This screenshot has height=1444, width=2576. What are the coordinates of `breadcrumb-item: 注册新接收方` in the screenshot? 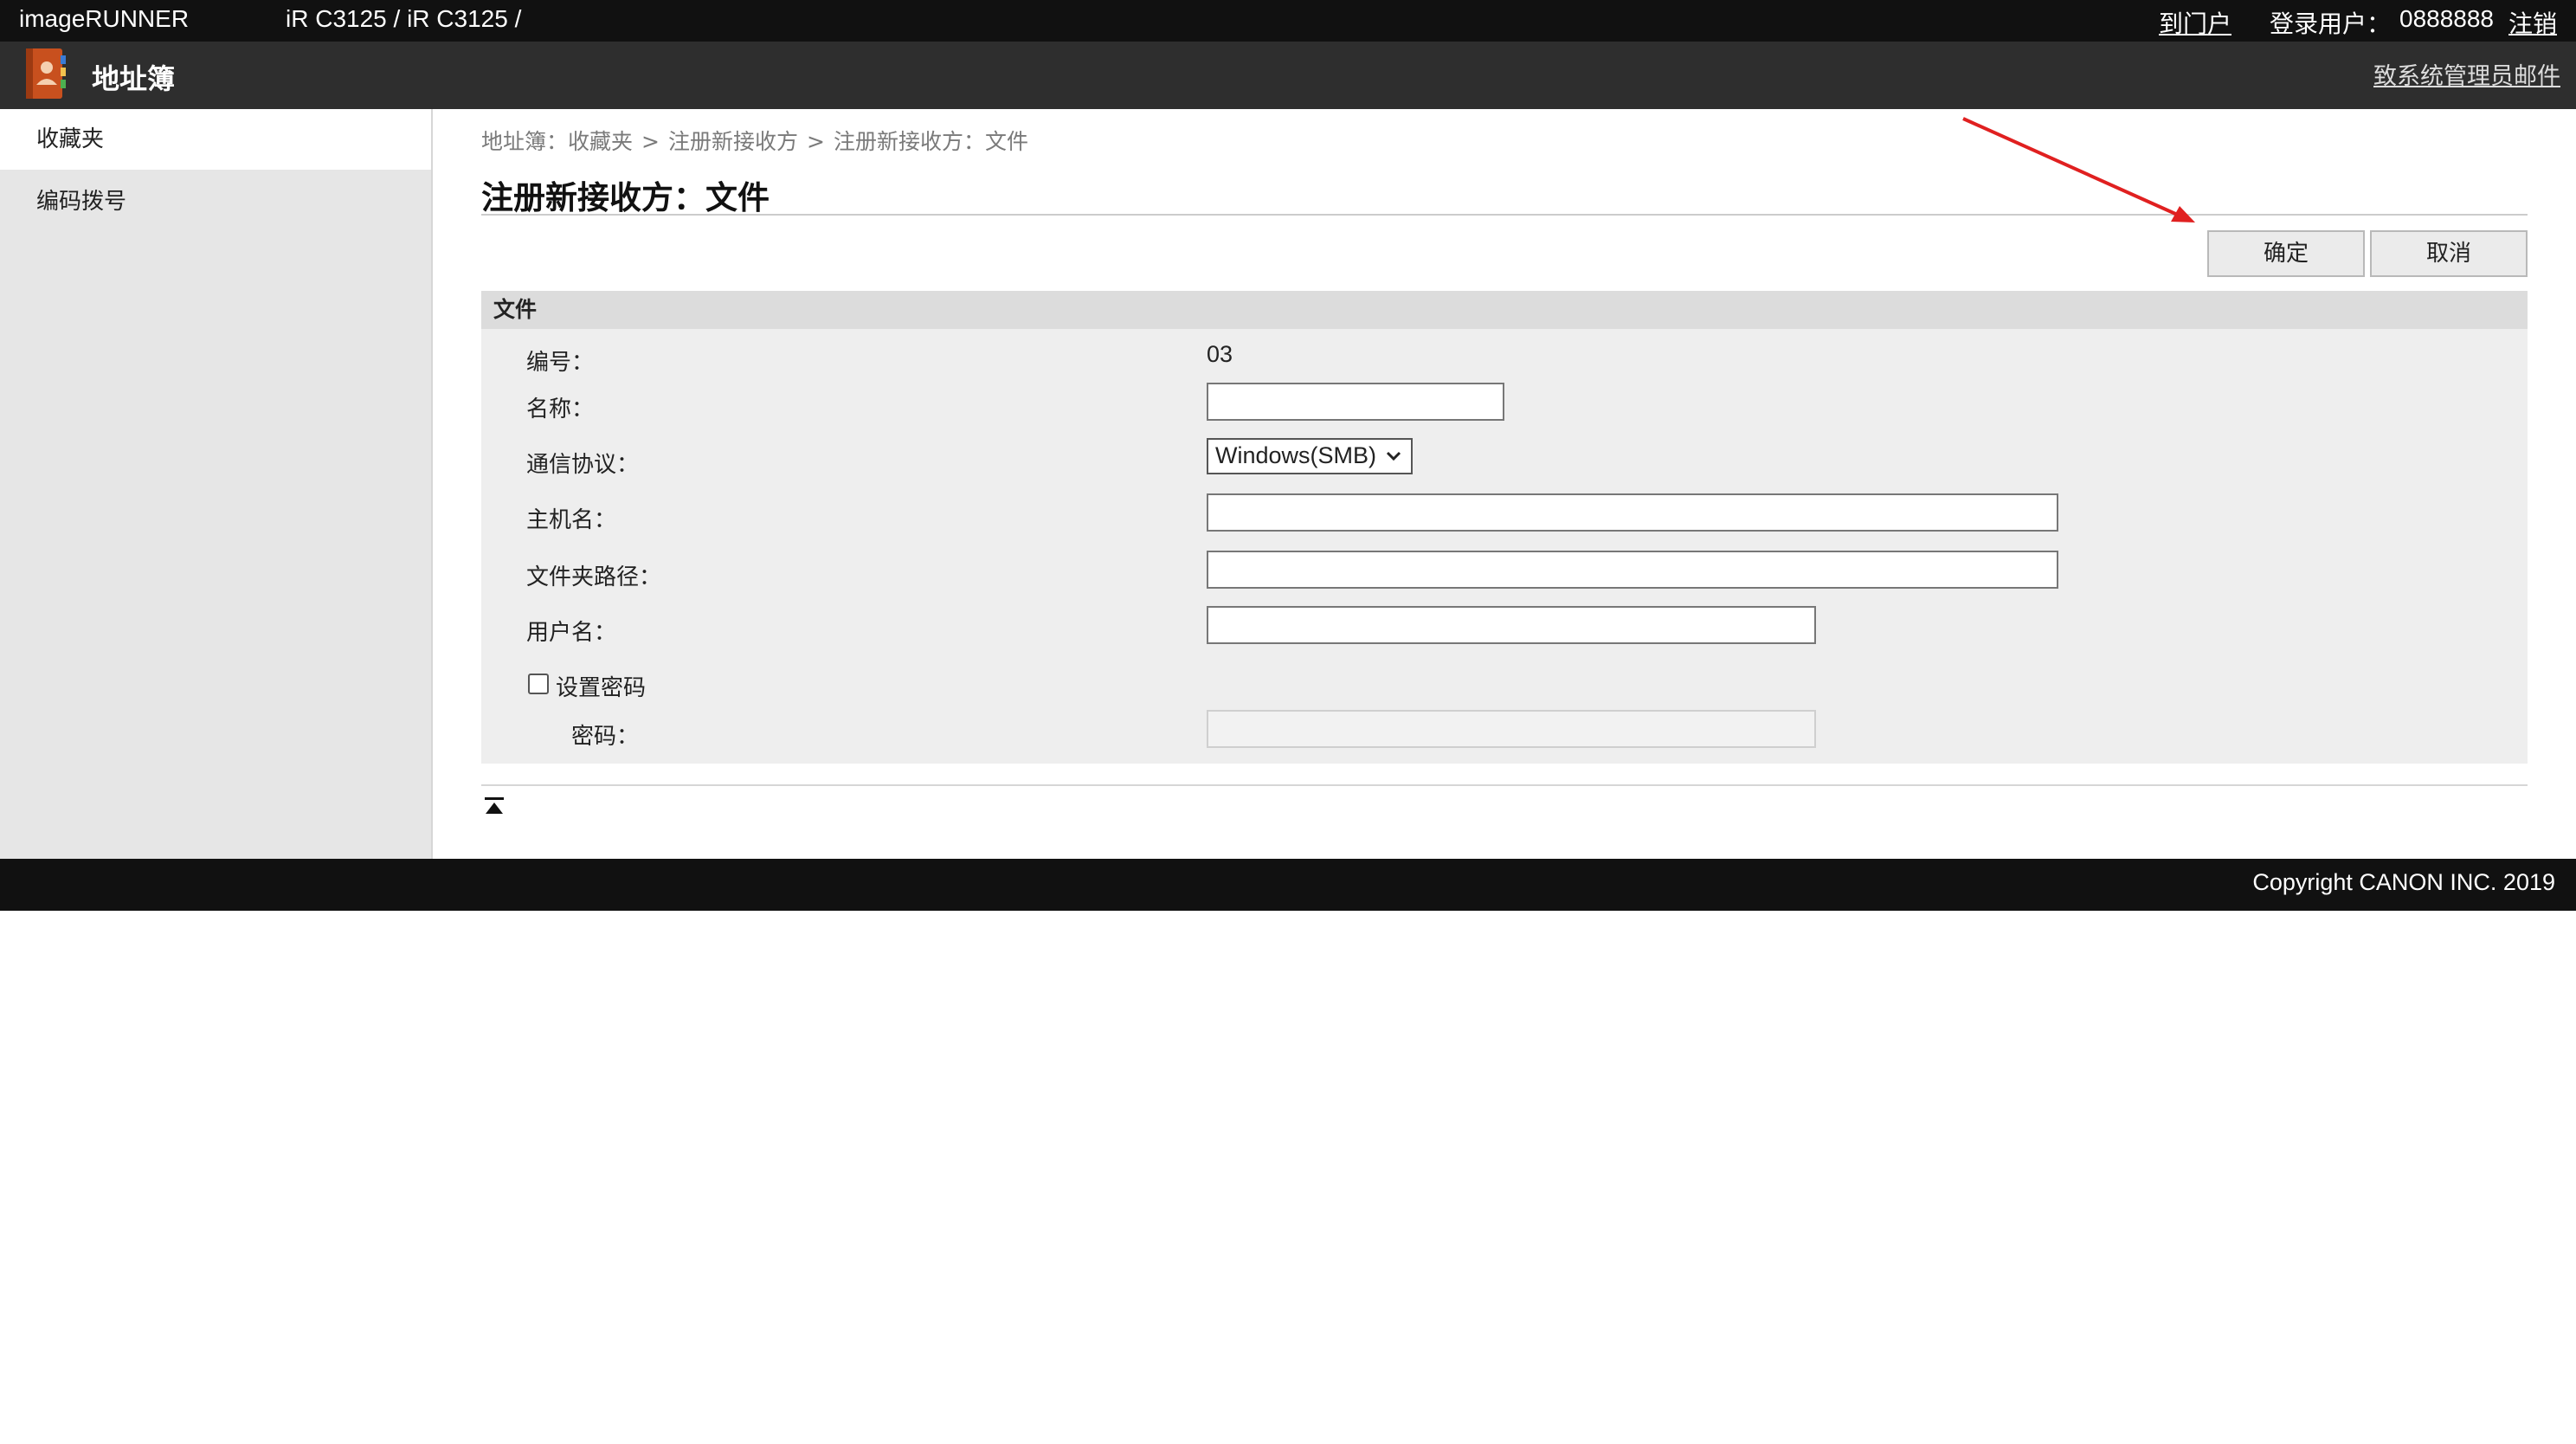 It's located at (733, 141).